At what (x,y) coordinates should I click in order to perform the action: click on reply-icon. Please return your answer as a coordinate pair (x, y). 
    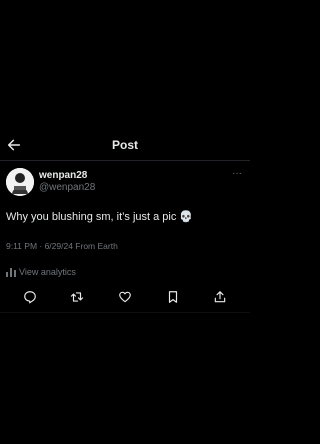
    Looking at the image, I should click on (30, 297).